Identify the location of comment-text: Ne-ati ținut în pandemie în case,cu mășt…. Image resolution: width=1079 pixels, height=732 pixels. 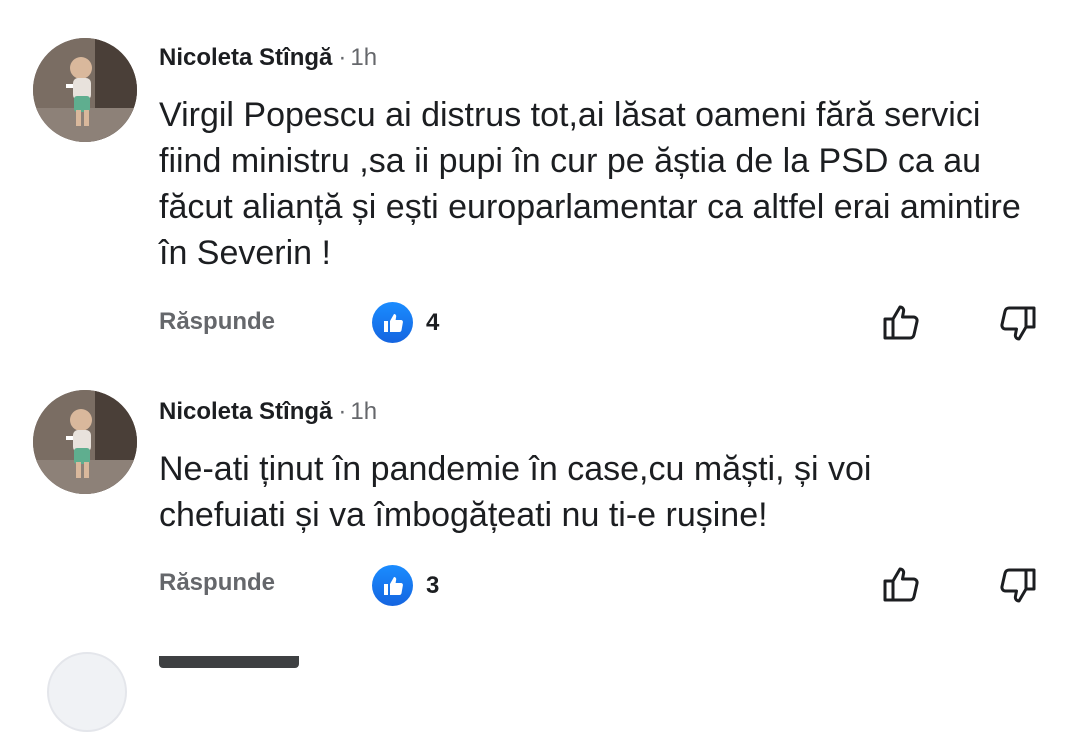
(515, 492).